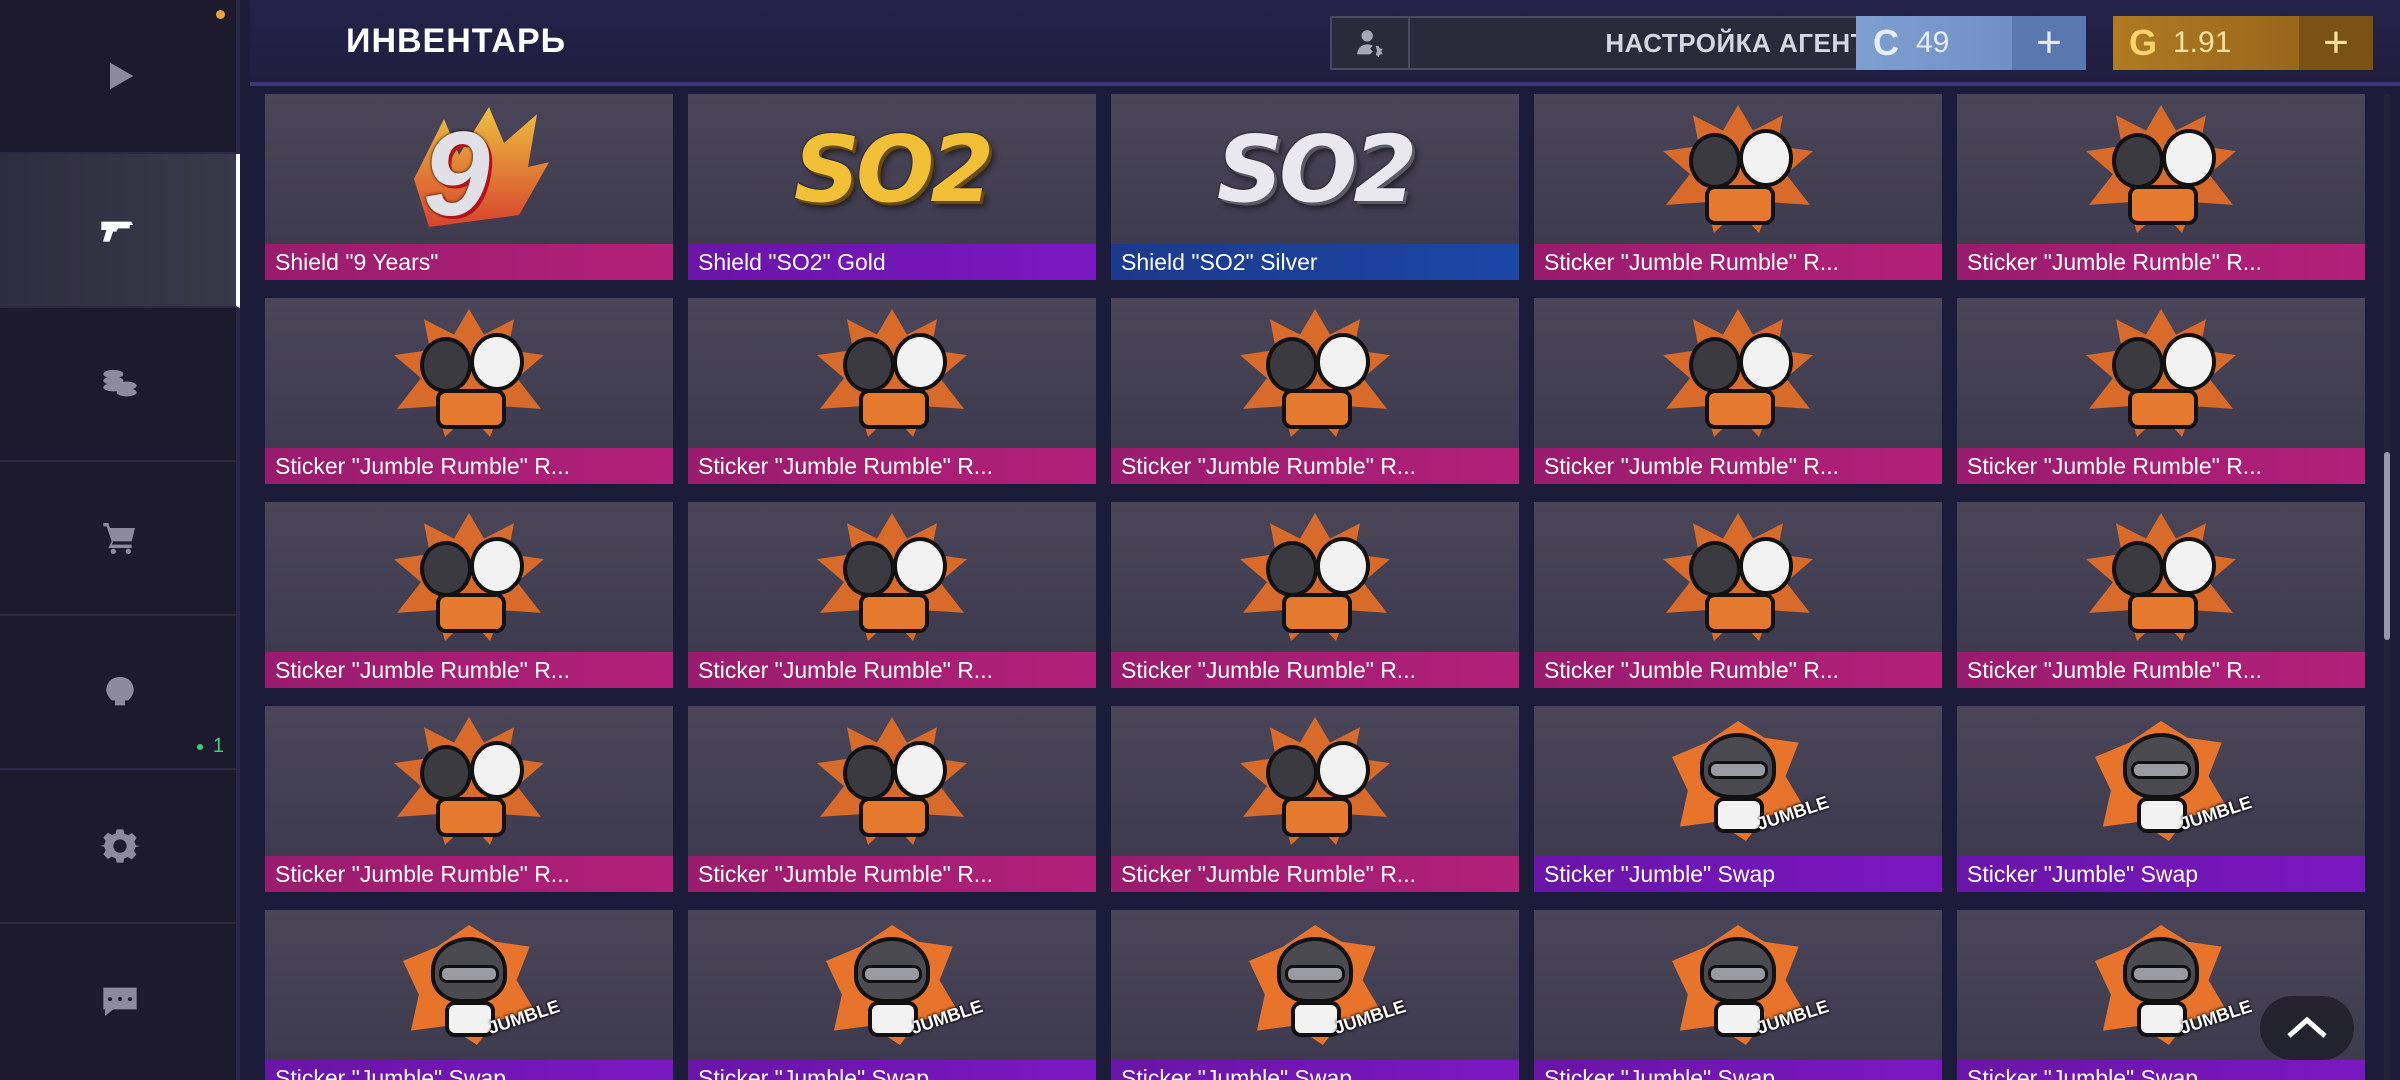 The image size is (2400, 1080). I want to click on sidebar-item-inventory, so click(120, 231).